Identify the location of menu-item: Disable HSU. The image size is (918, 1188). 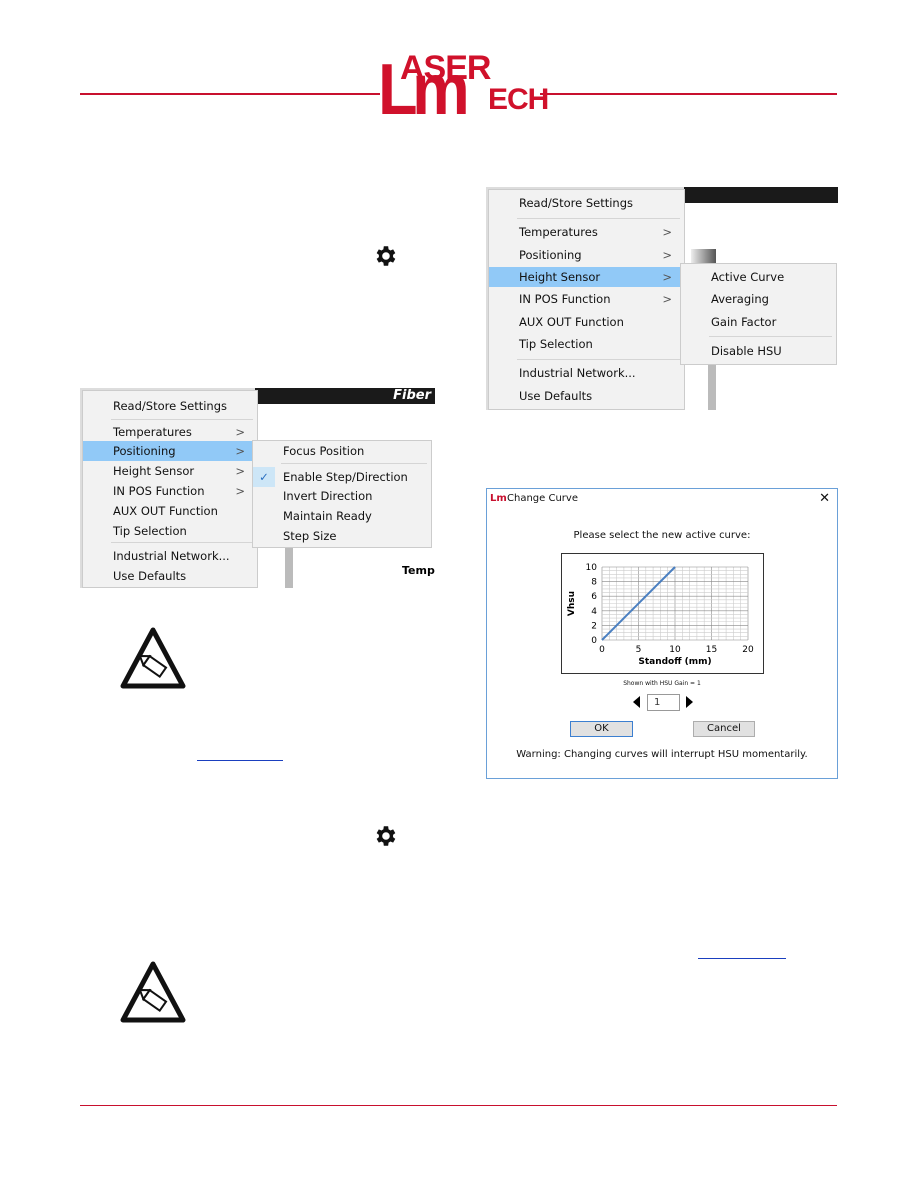
(758, 351).